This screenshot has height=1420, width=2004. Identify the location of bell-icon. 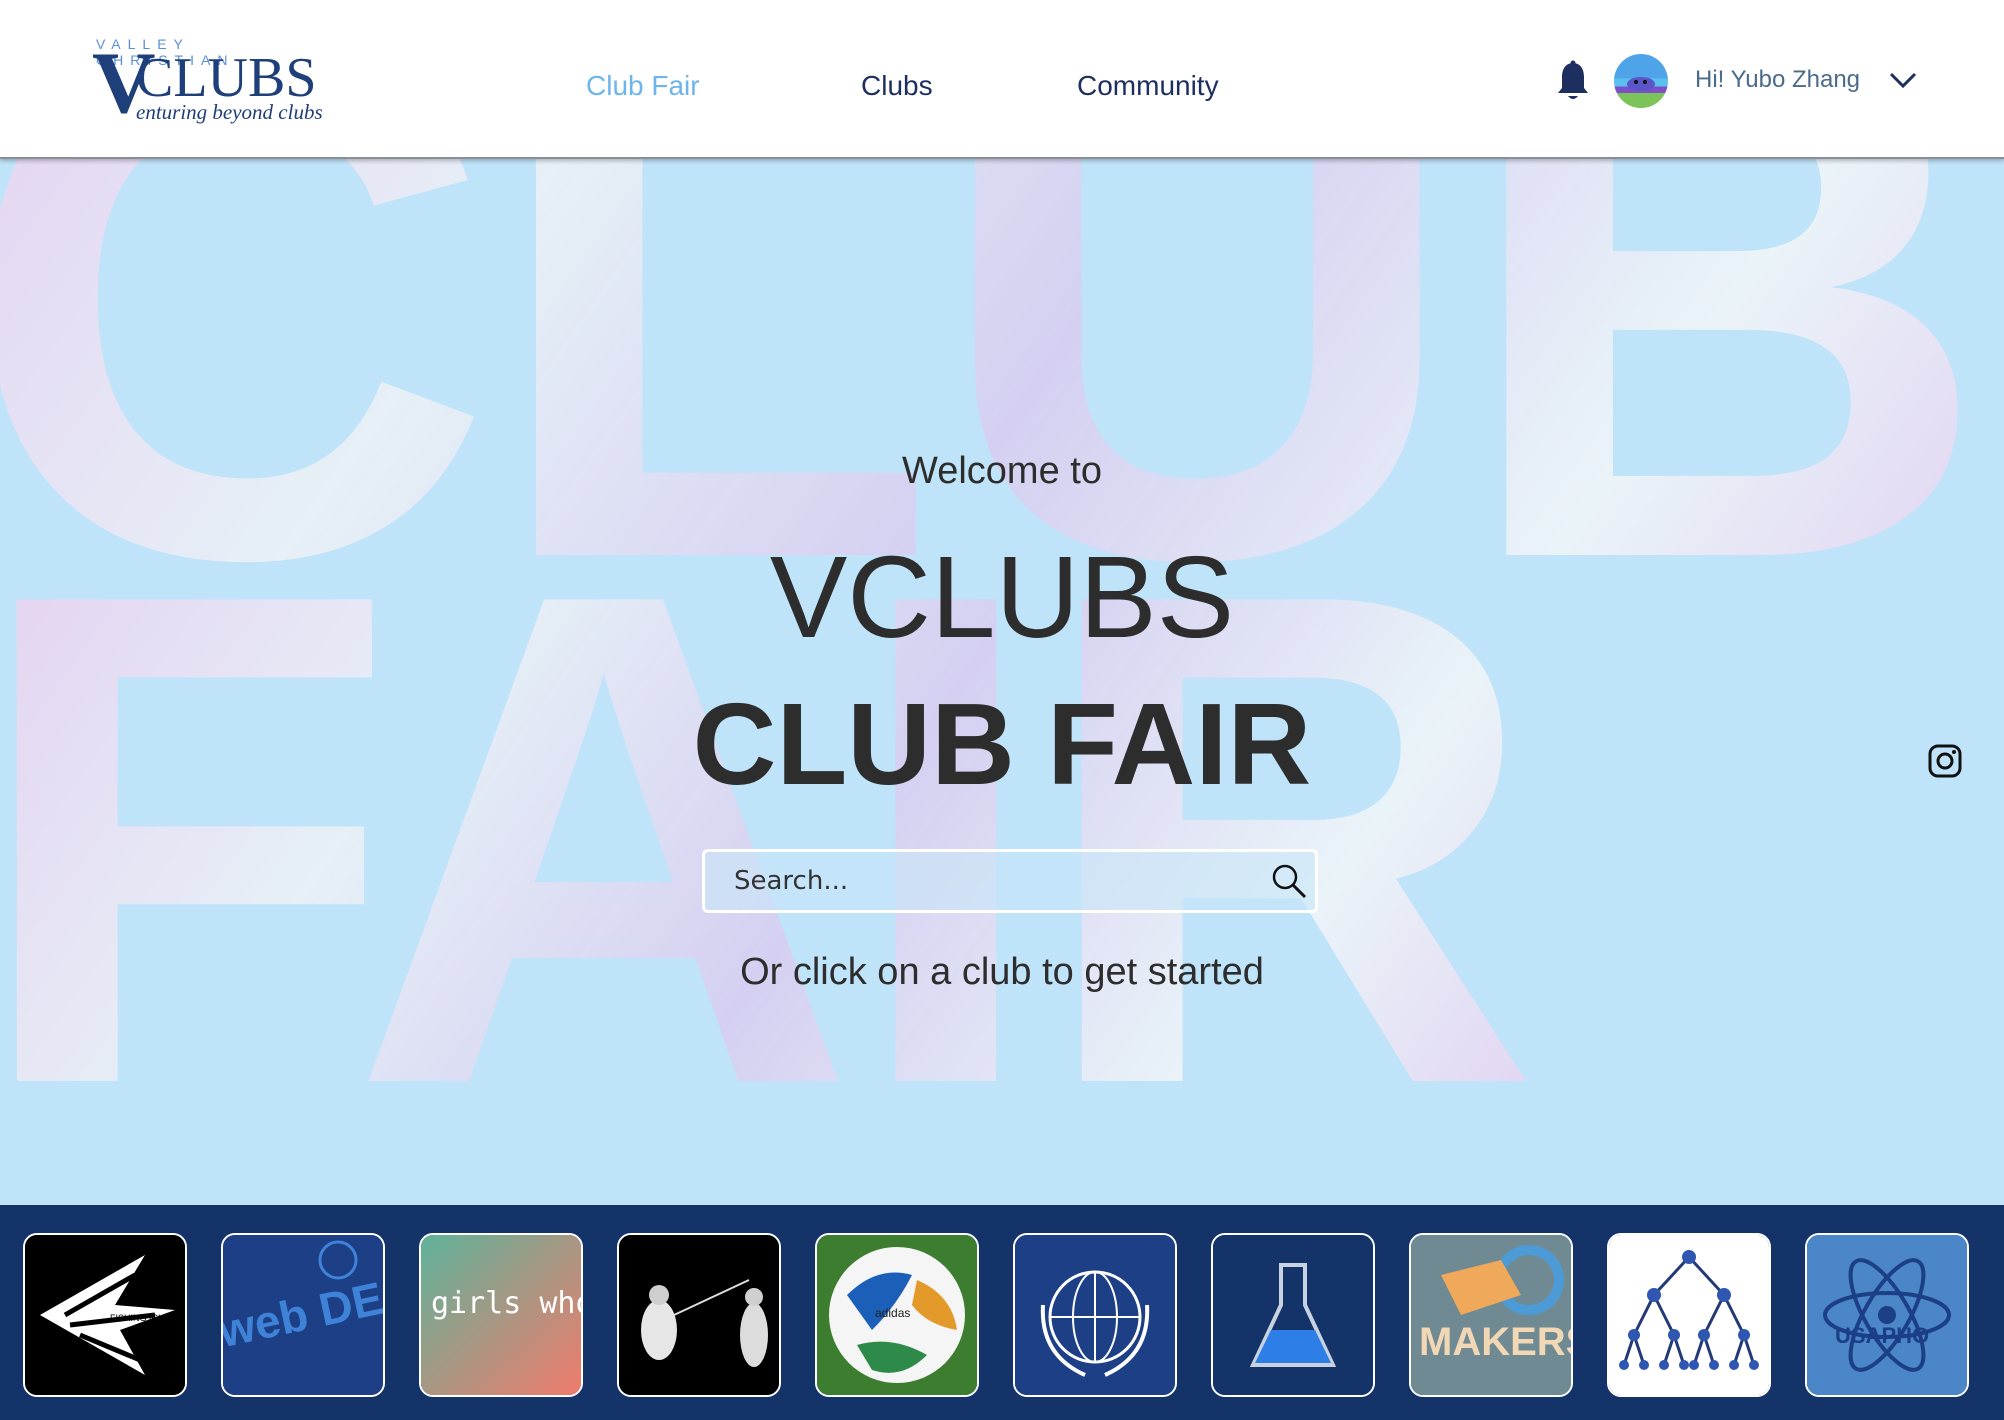
(1573, 81).